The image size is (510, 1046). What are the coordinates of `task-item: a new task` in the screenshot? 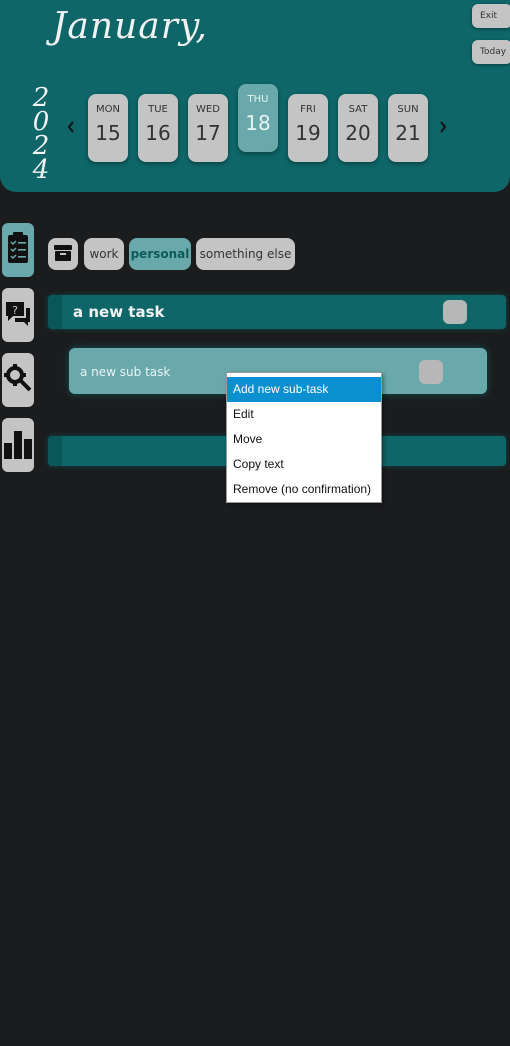 It's located at (277, 312).